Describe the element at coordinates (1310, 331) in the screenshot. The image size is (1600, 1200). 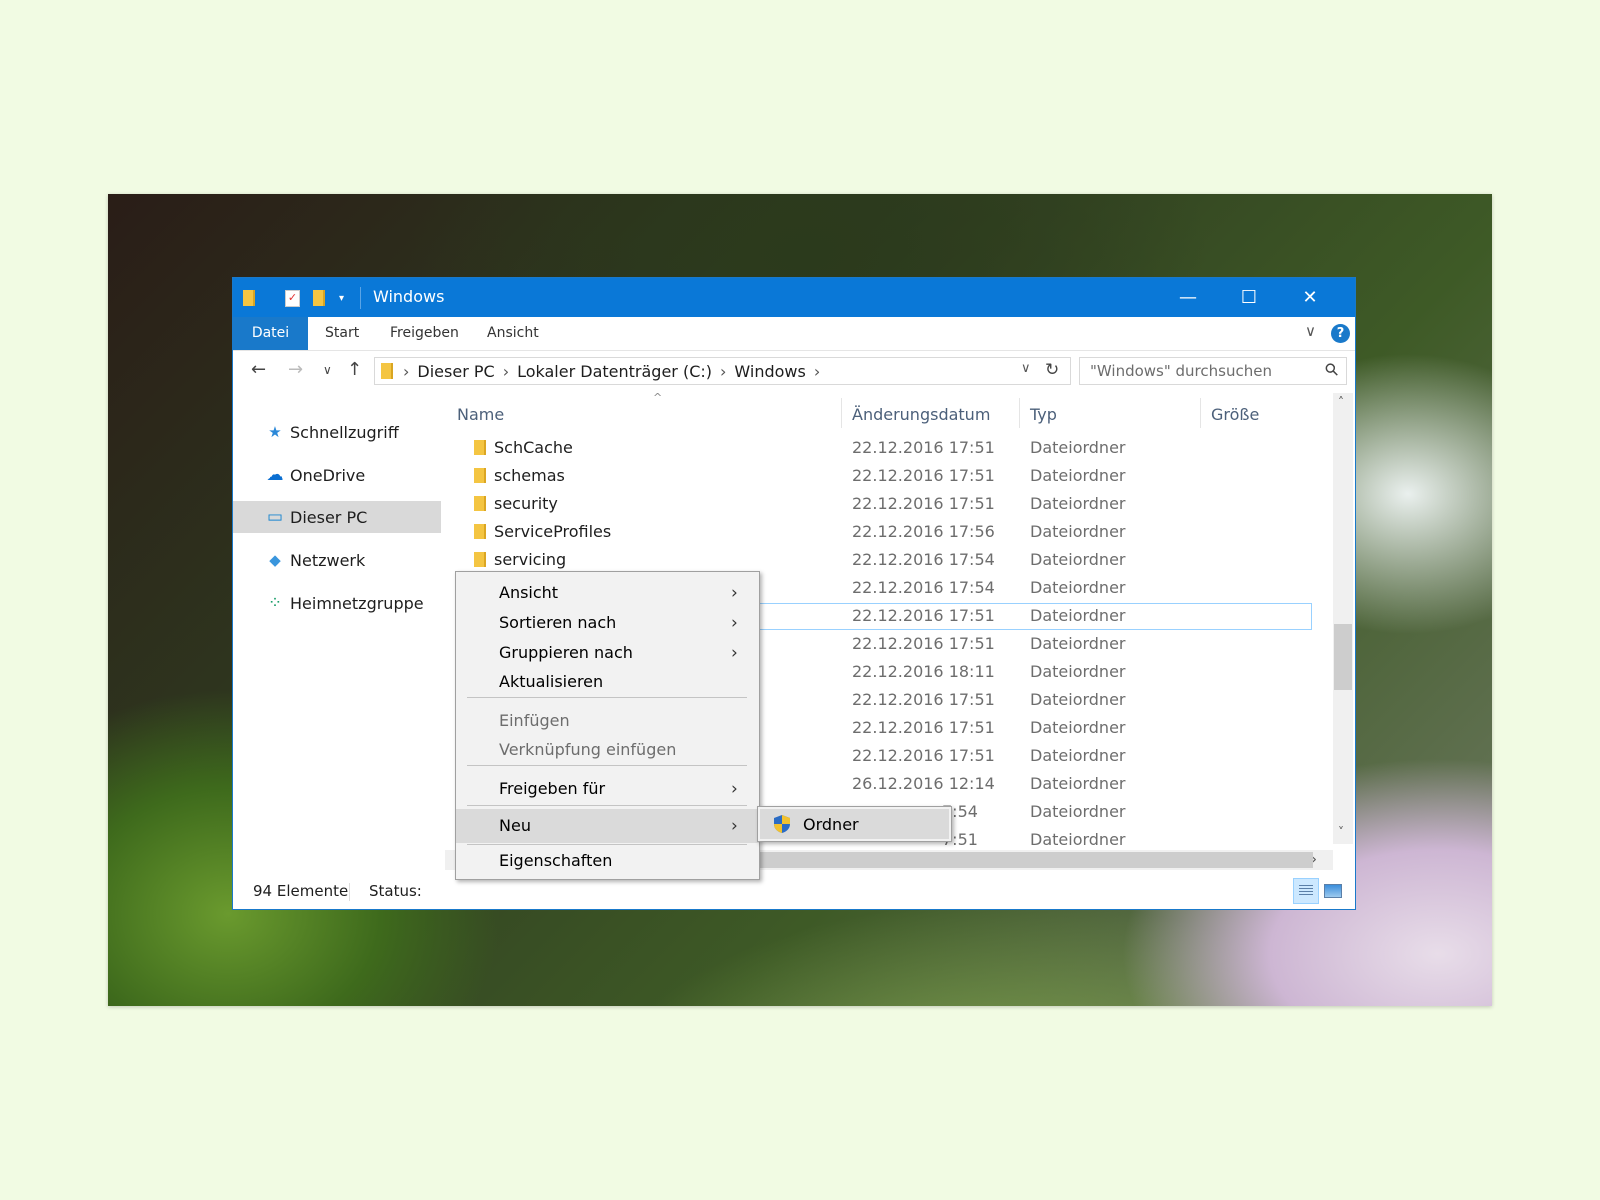
I see `expand-ribbon-button: ∨` at that location.